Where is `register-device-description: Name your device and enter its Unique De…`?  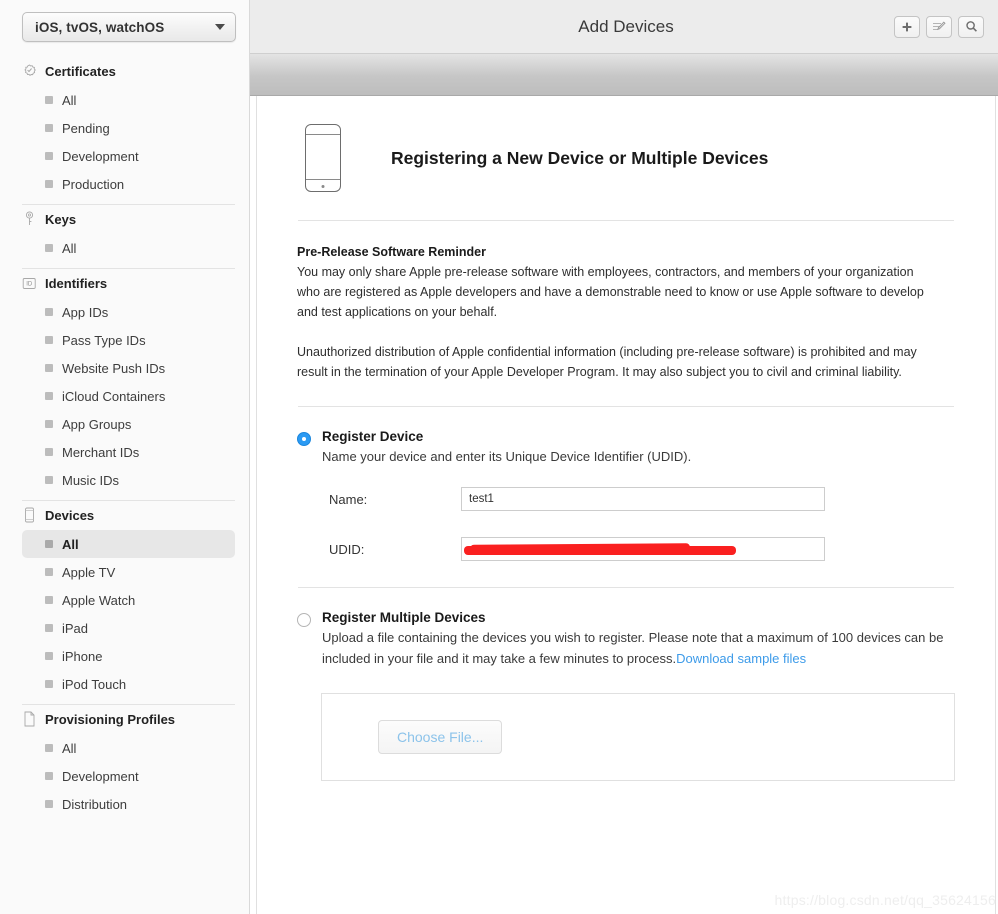
register-device-description: Name your device and enter its Unique De… is located at coordinates (507, 456).